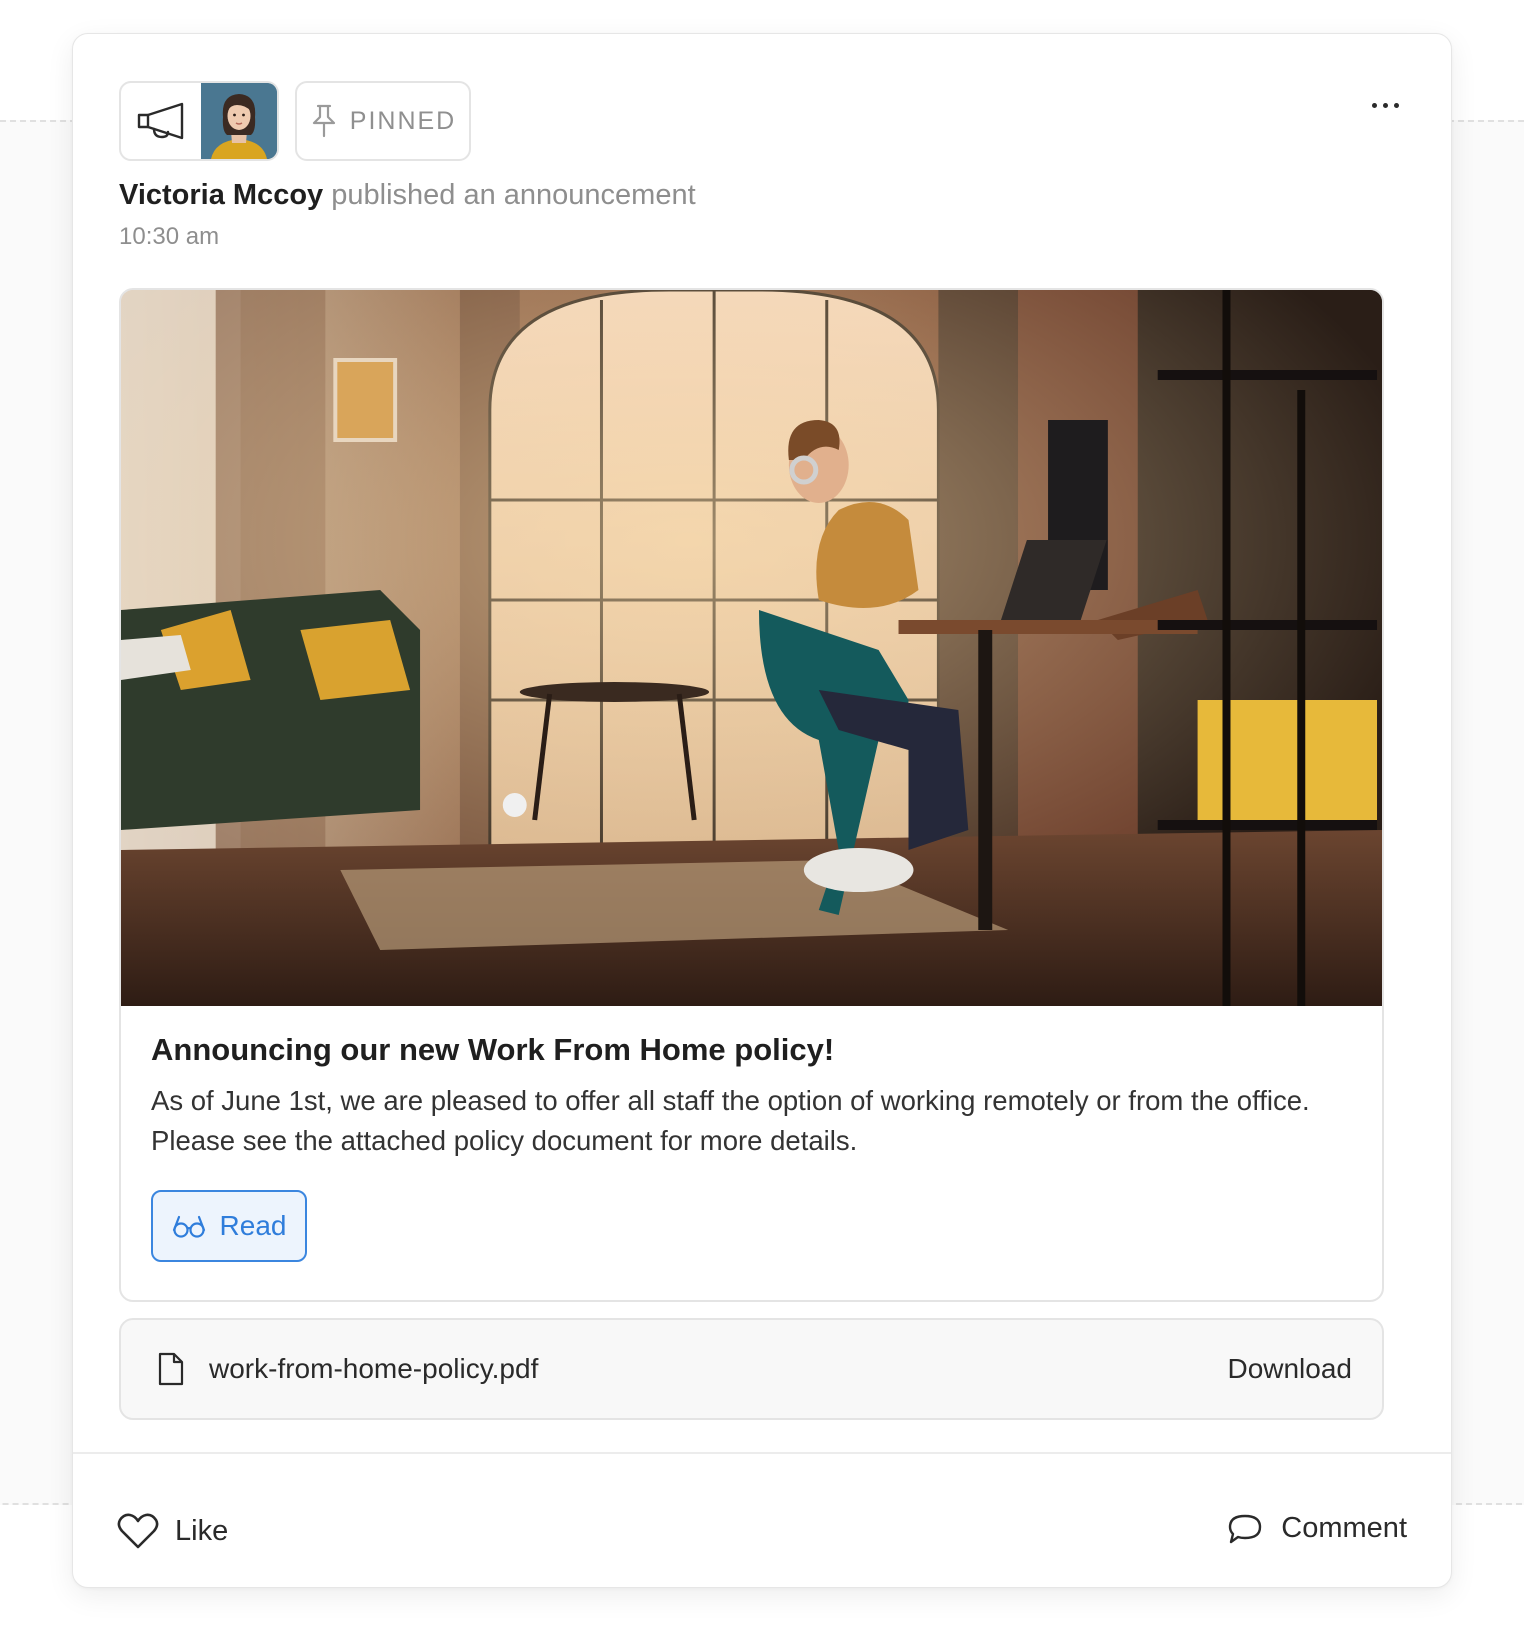 The image size is (1524, 1640). I want to click on pinned-badge: PINNED, so click(383, 121).